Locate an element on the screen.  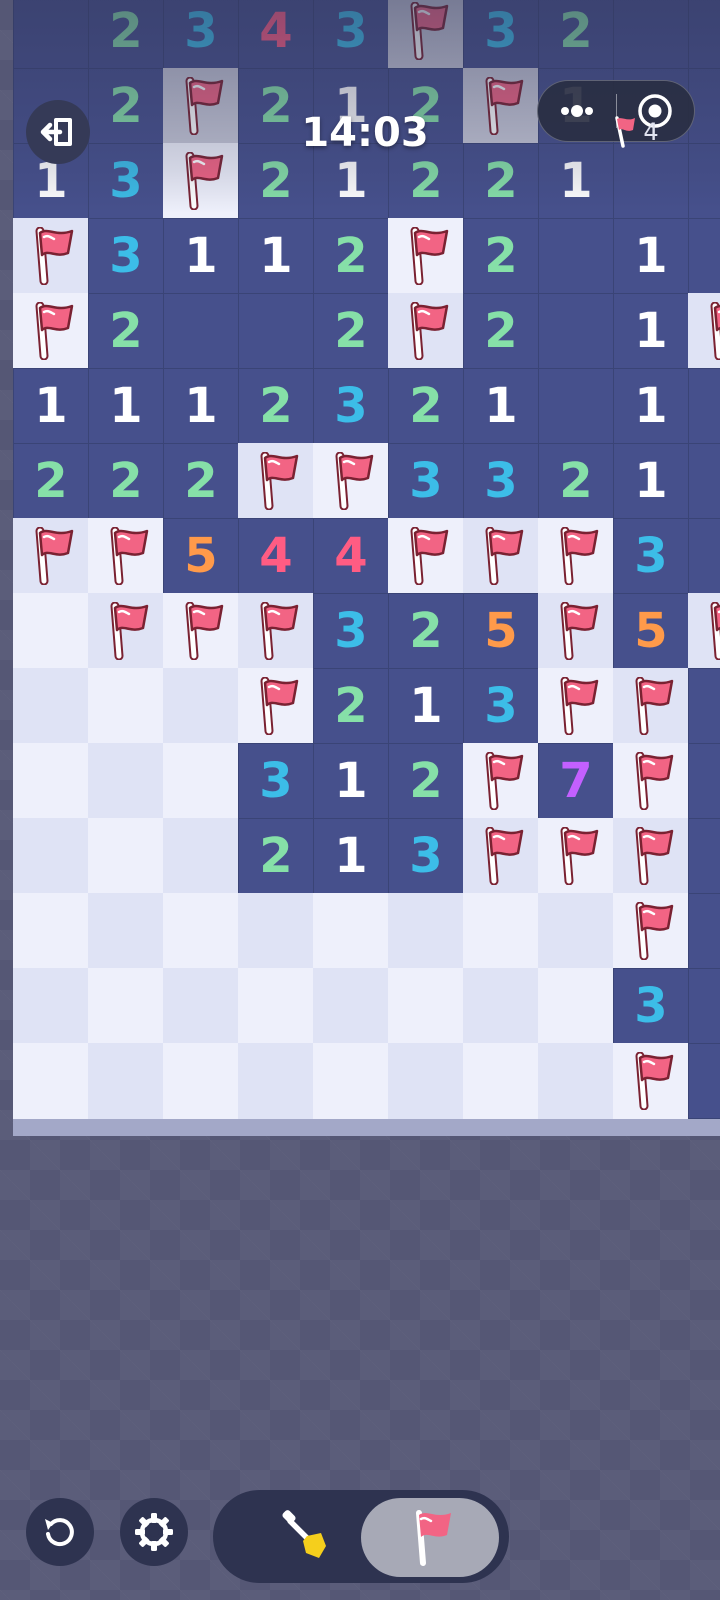
dig-mode-button is located at coordinates (305, 1536).